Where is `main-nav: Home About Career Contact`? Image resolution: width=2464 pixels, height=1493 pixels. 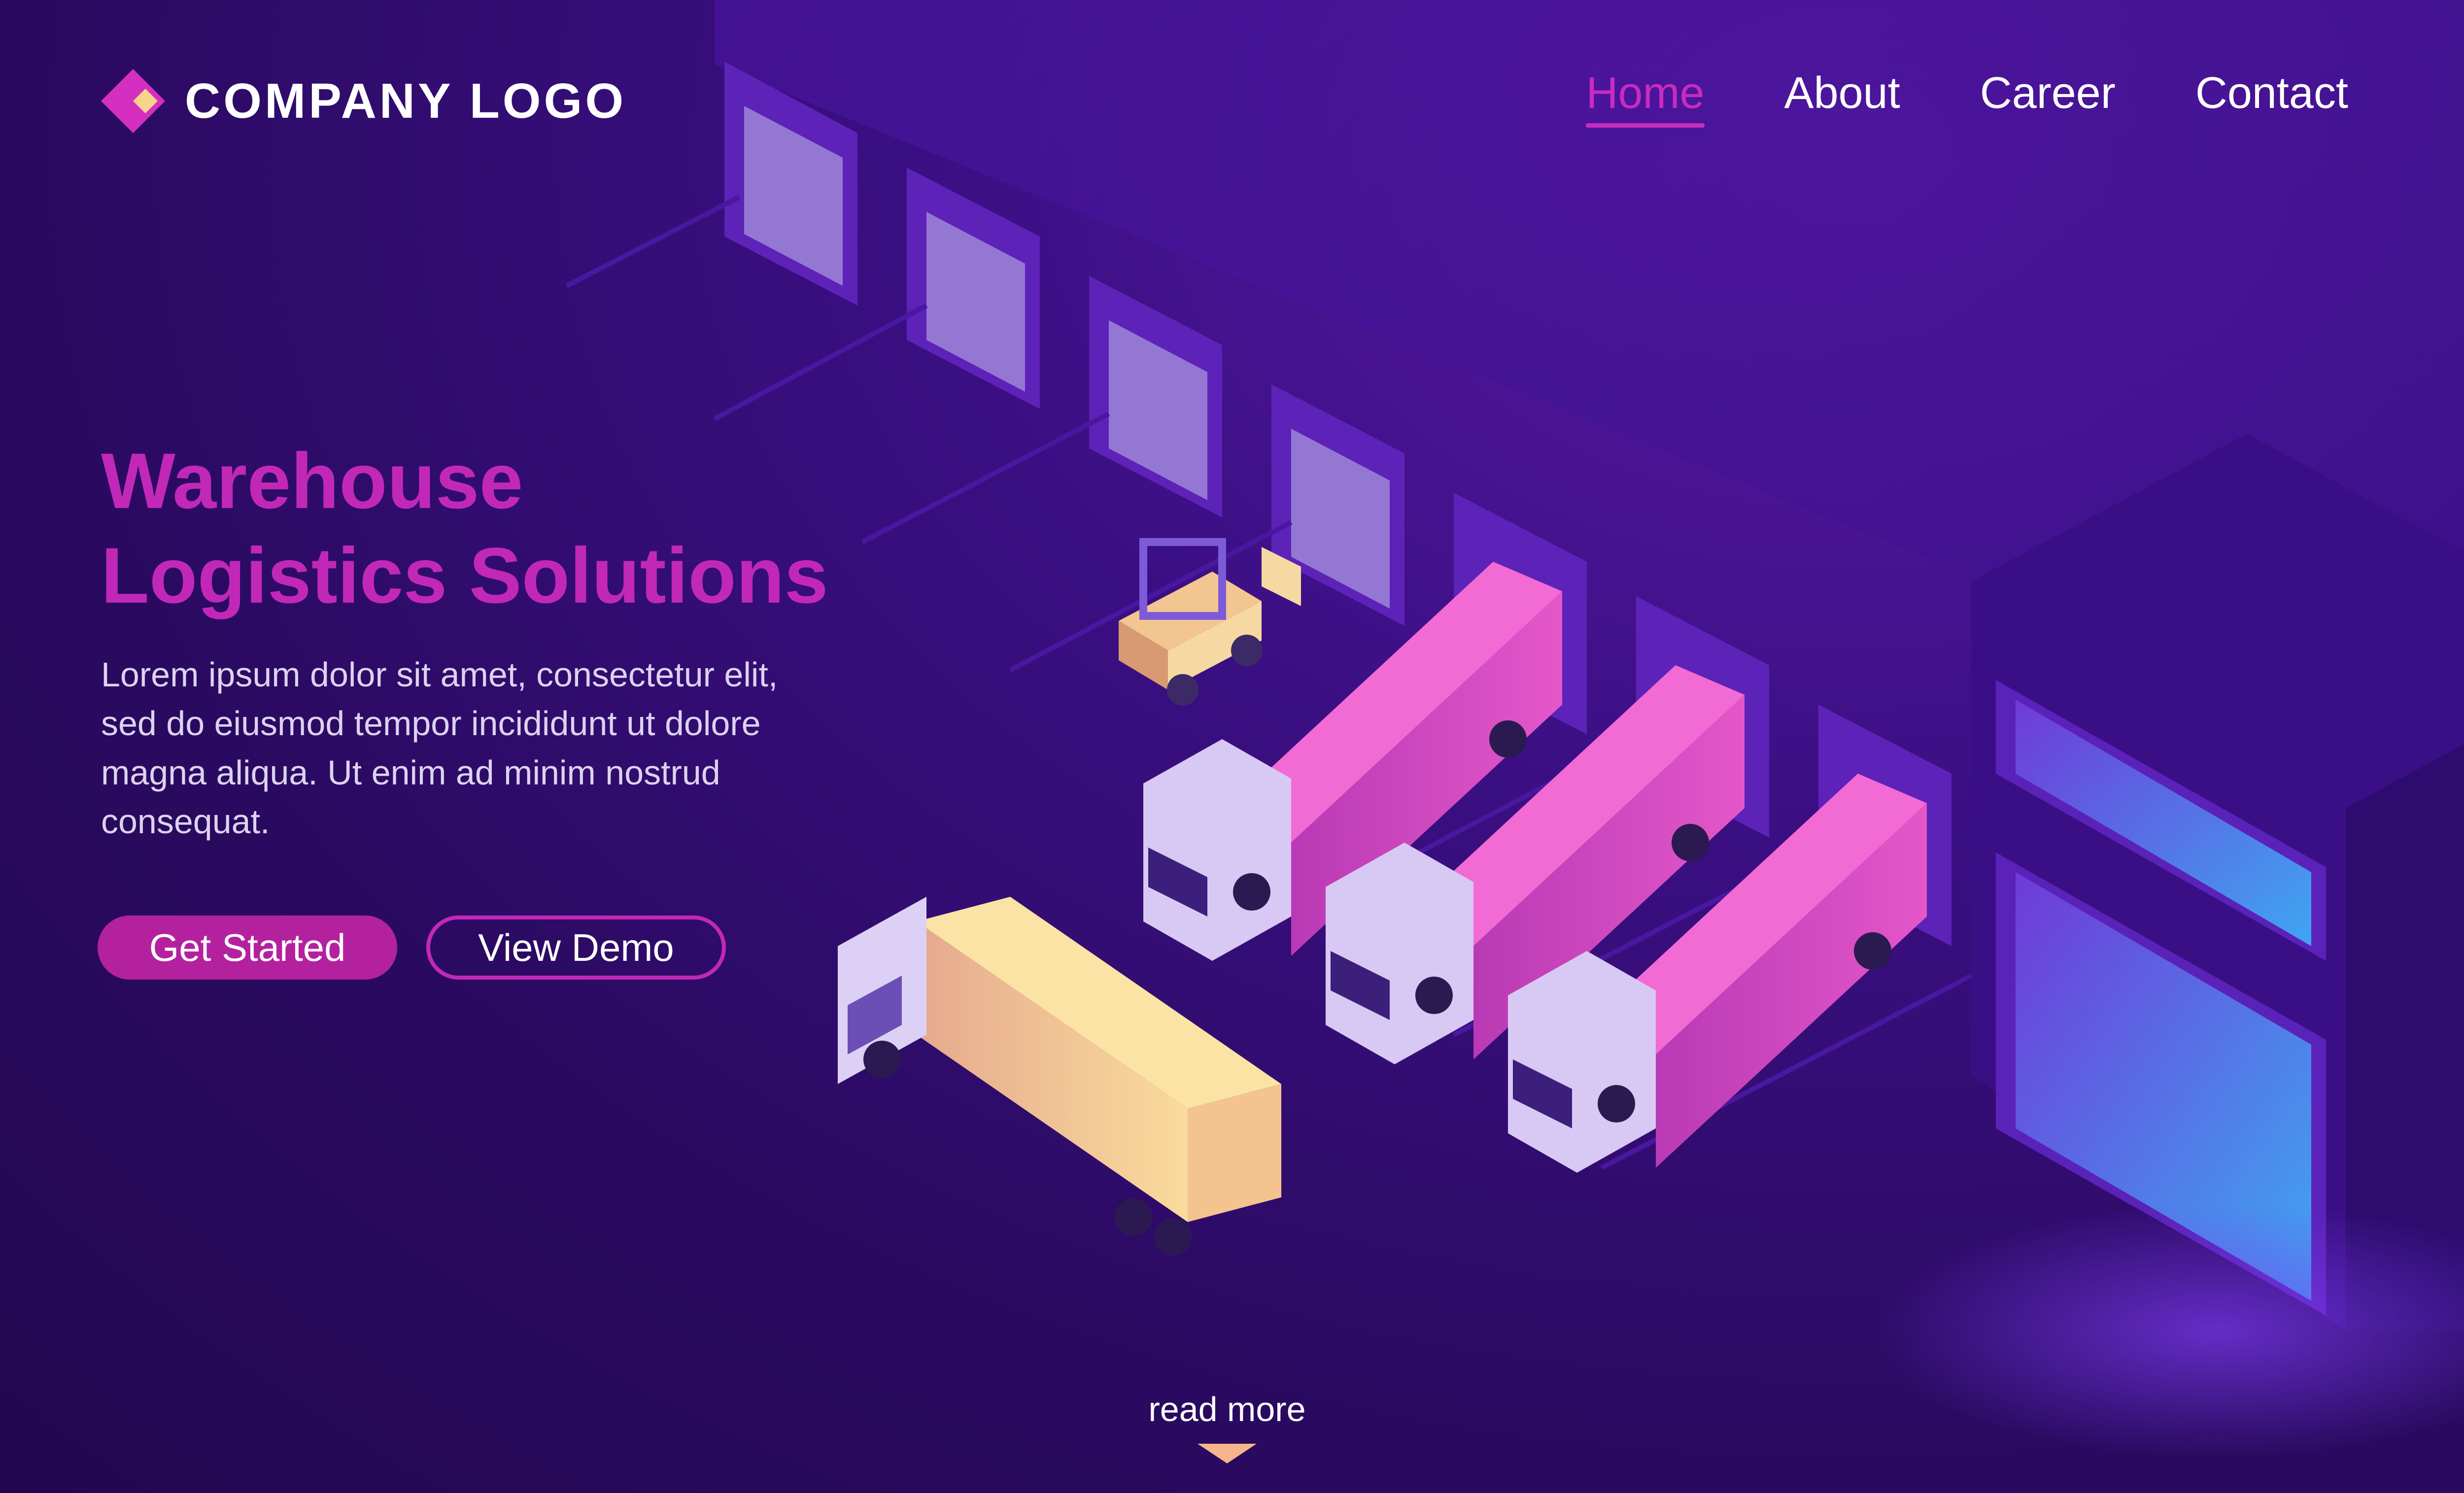
main-nav: Home About Career Contact is located at coordinates (1967, 99).